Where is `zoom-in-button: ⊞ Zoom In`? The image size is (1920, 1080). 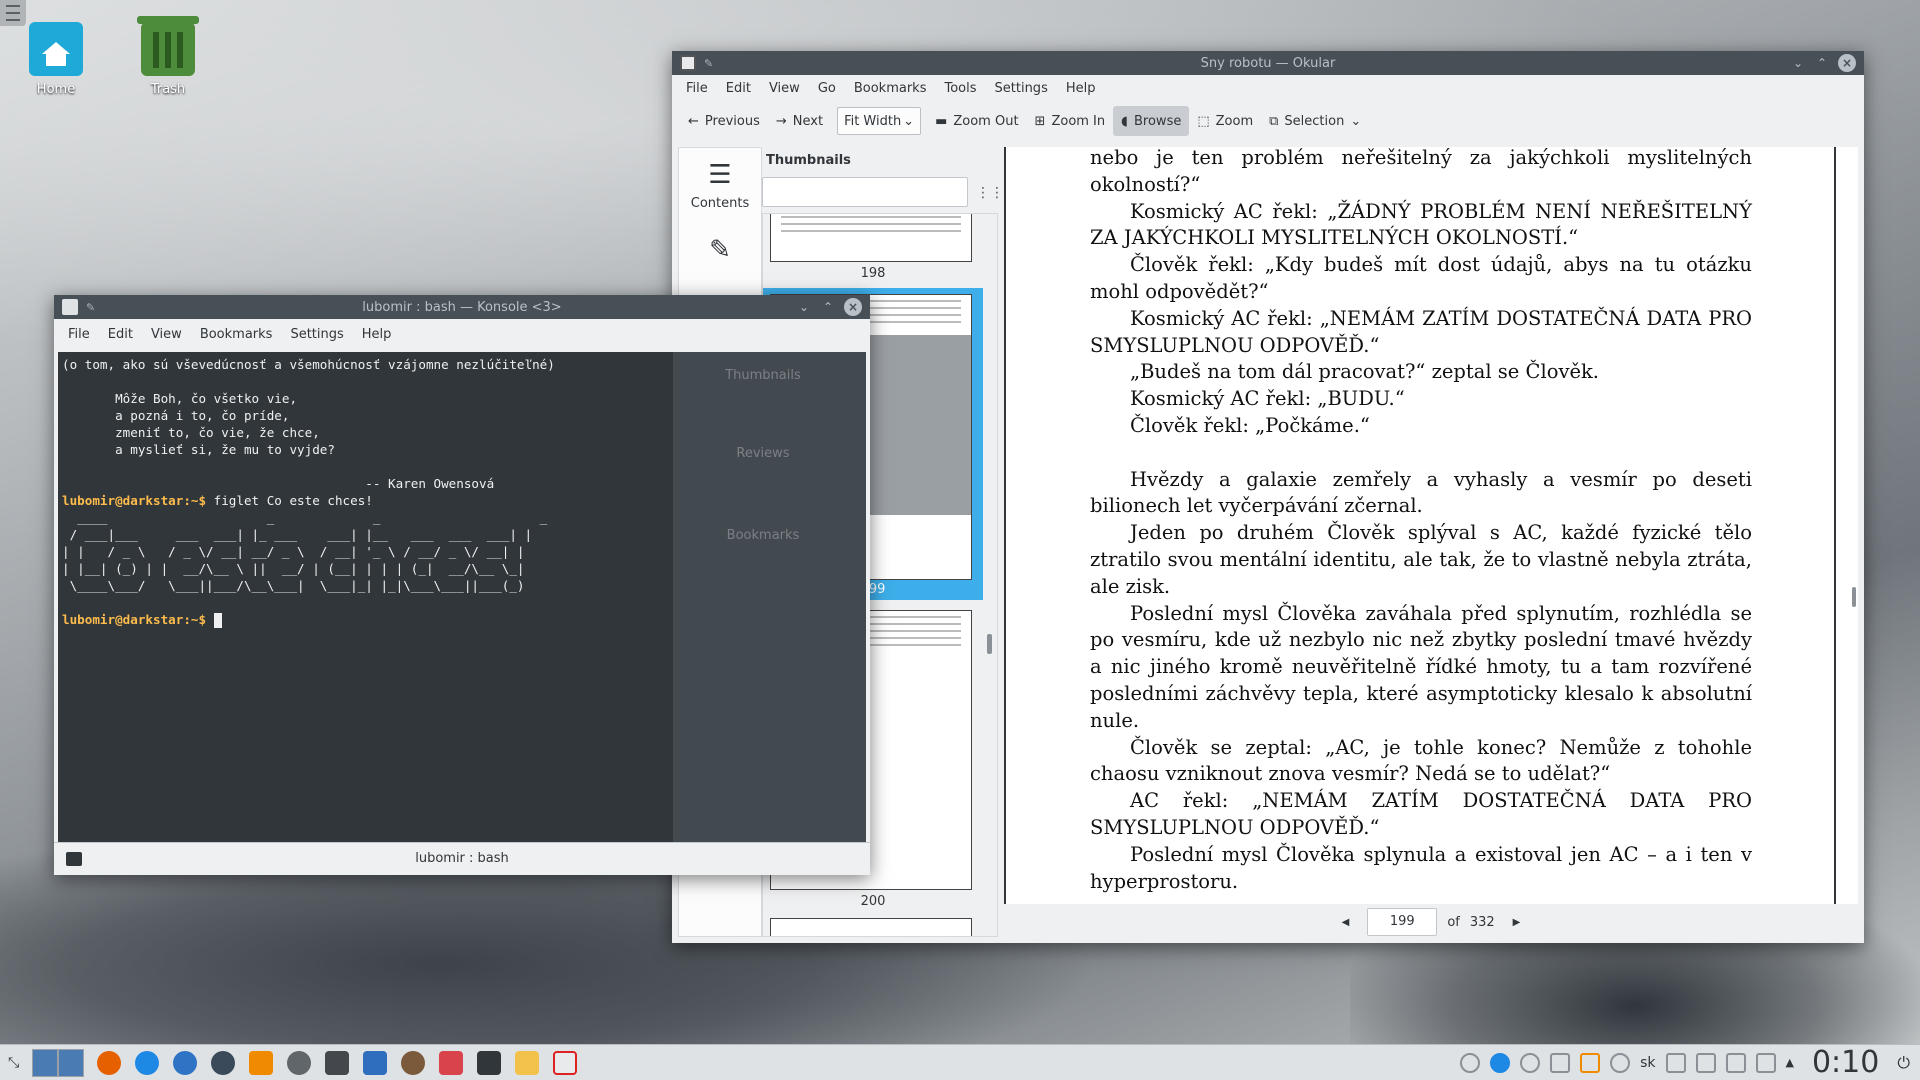
zoom-in-button: ⊞ Zoom In is located at coordinates (1070, 121).